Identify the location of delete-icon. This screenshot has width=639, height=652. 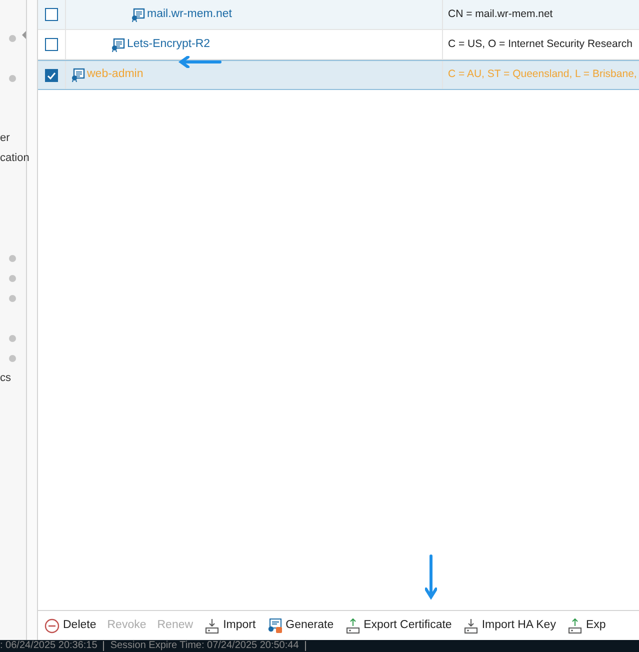
(52, 626).